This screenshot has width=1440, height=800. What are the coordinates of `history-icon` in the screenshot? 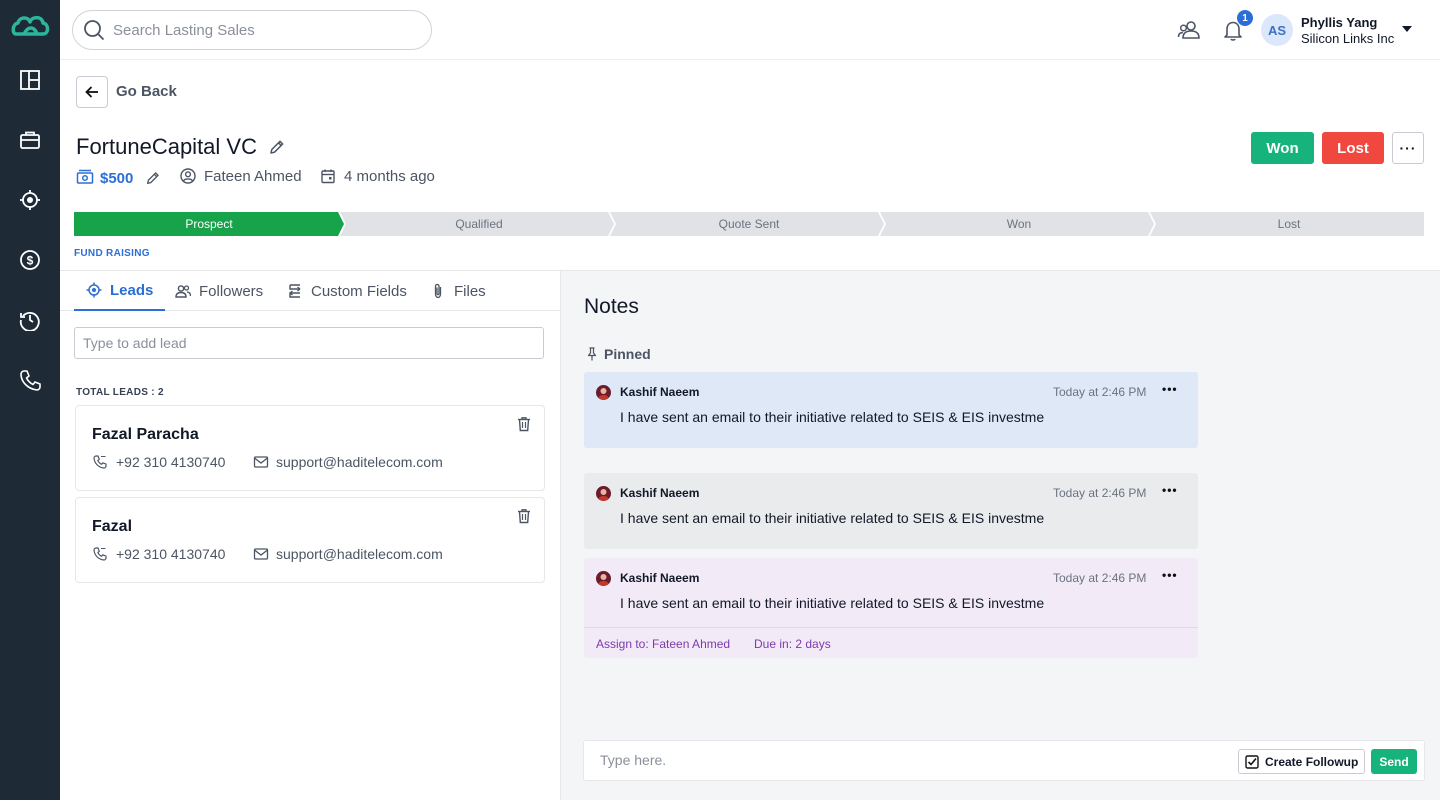 It's located at (29, 321).